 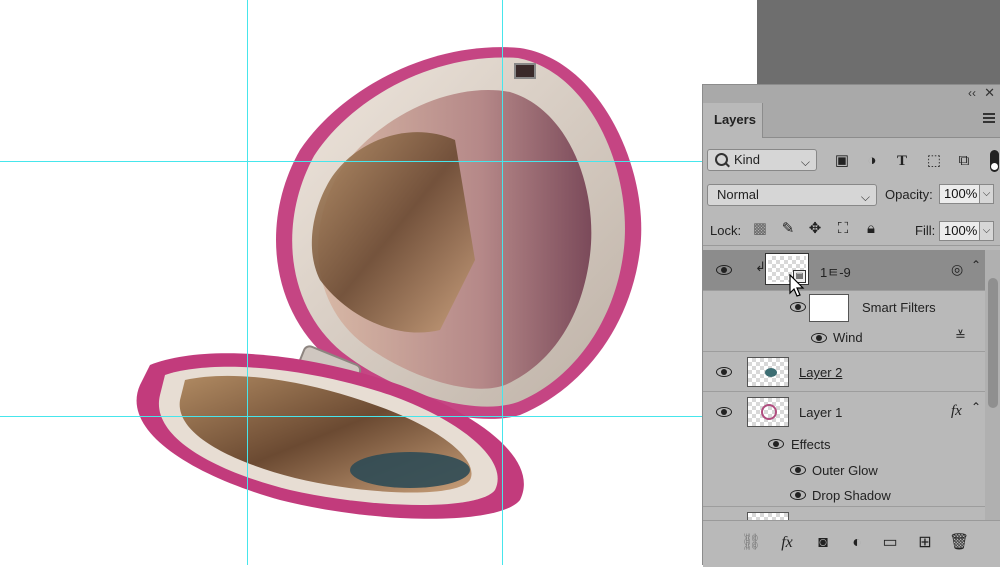 What do you see at coordinates (959, 543) in the screenshot?
I see `trash-icon: 🗑︎` at bounding box center [959, 543].